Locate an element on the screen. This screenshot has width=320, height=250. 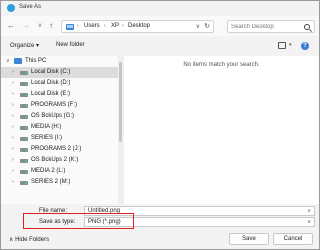
nav-item-programs-f: › PROGRAMS (F:) is located at coordinates (59, 105).